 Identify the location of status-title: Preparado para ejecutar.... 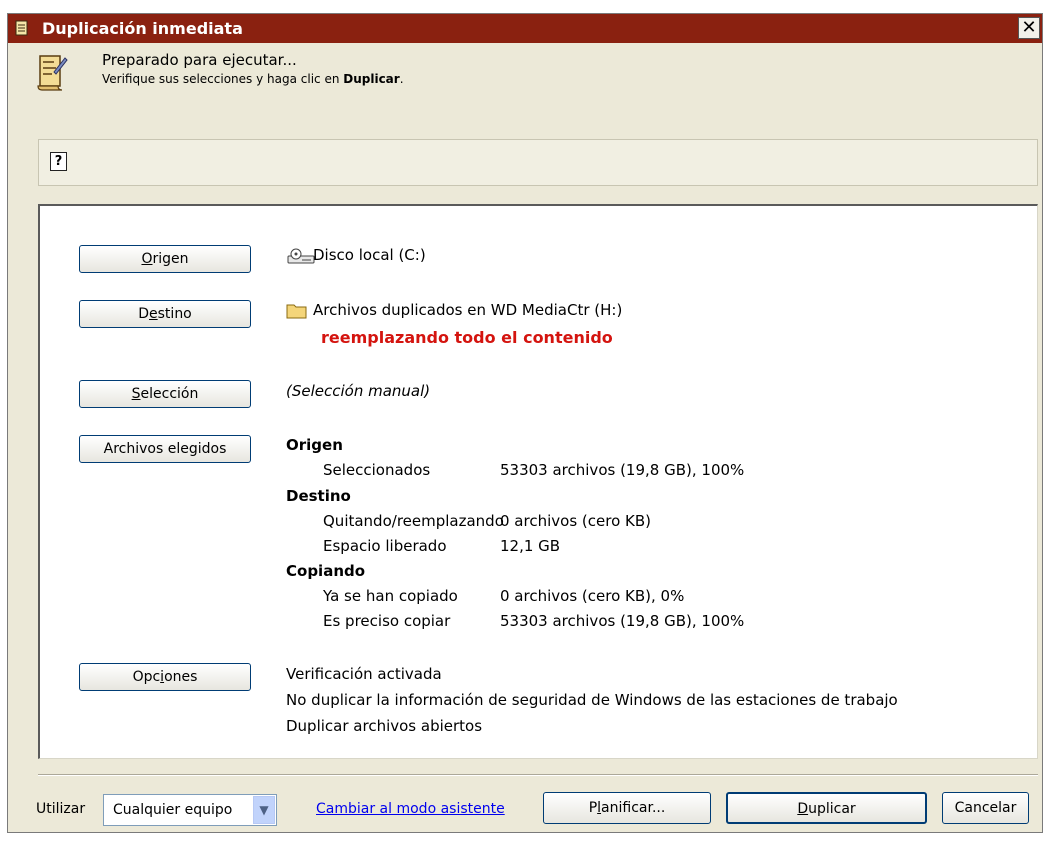
(199, 60).